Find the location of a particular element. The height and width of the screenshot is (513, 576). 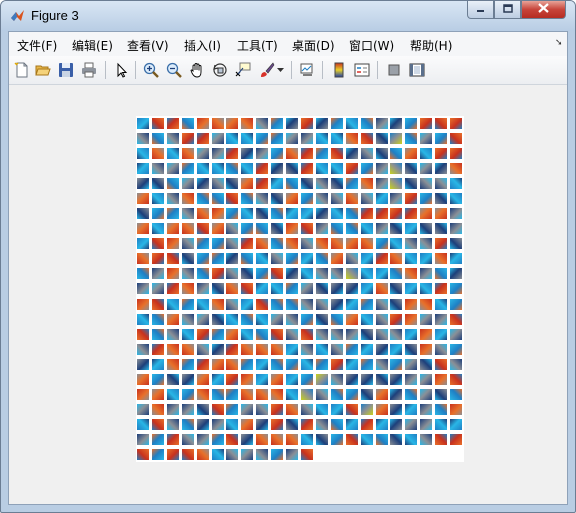

zoom-in-icon is located at coordinates (151, 70).